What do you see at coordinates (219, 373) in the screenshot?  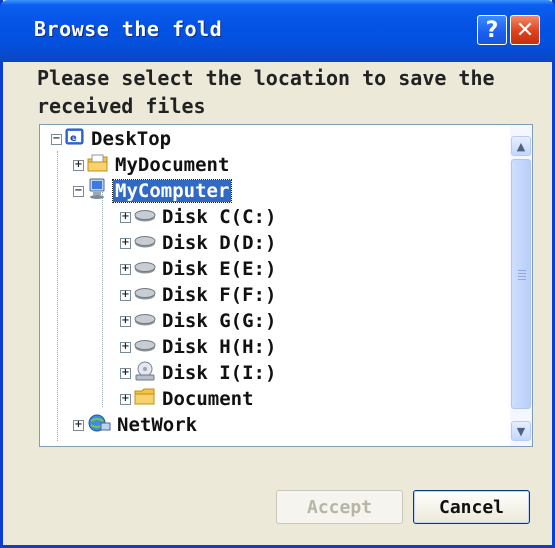 I see `tree-item-label: Disk I(I:)` at bounding box center [219, 373].